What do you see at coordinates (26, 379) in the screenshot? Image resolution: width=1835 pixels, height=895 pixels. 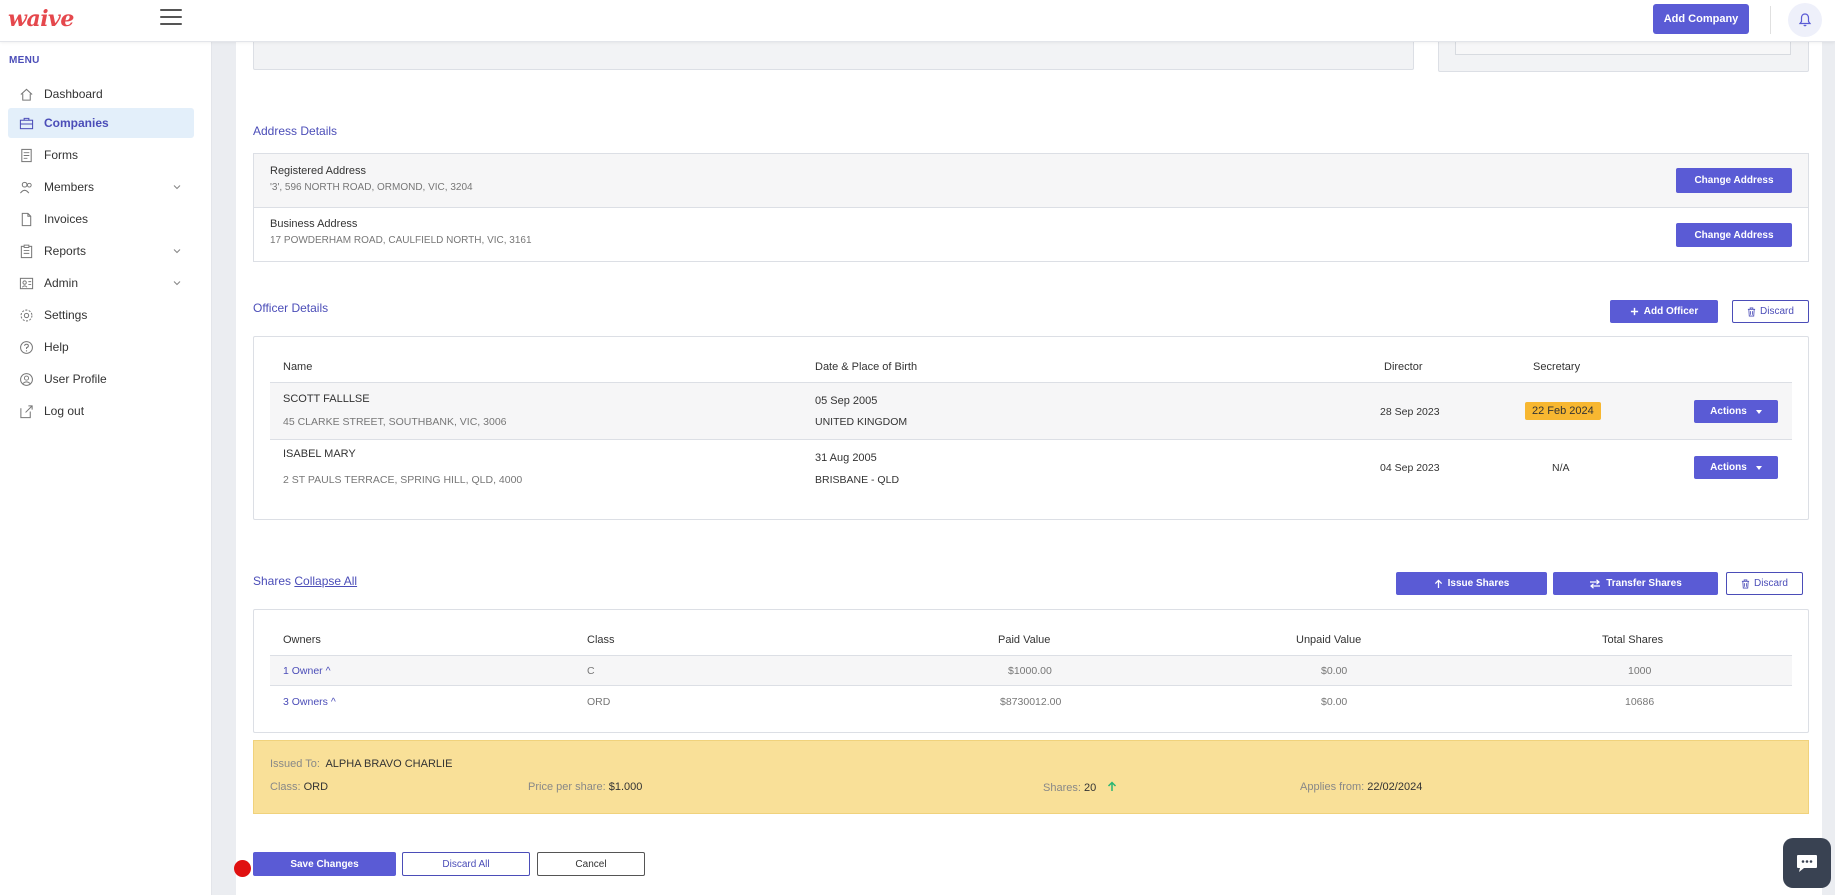 I see `user-circle-icon` at bounding box center [26, 379].